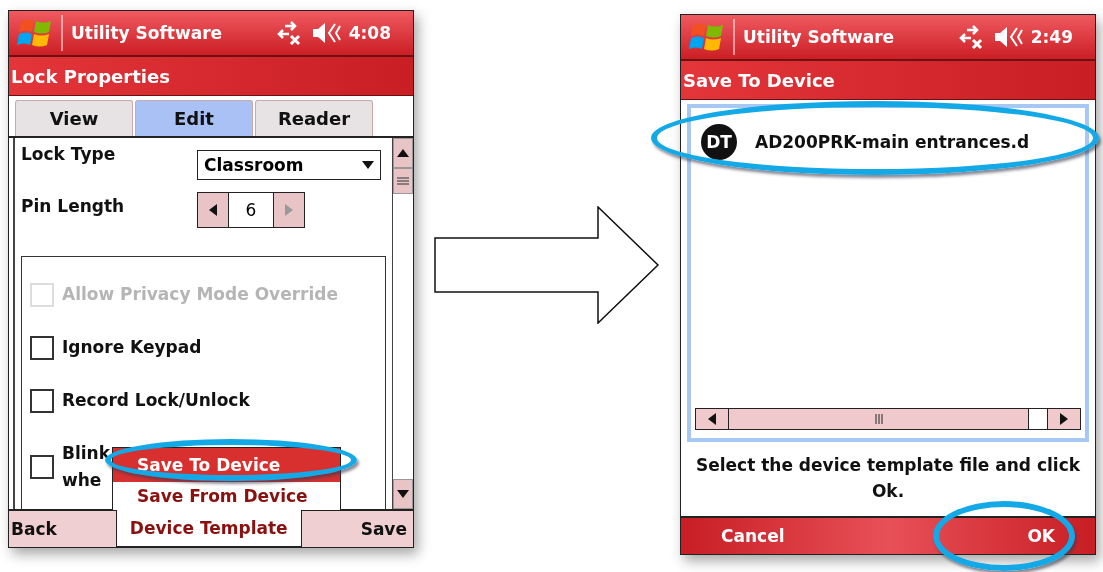  Describe the element at coordinates (314, 118) in the screenshot. I see `tab: Reader` at that location.